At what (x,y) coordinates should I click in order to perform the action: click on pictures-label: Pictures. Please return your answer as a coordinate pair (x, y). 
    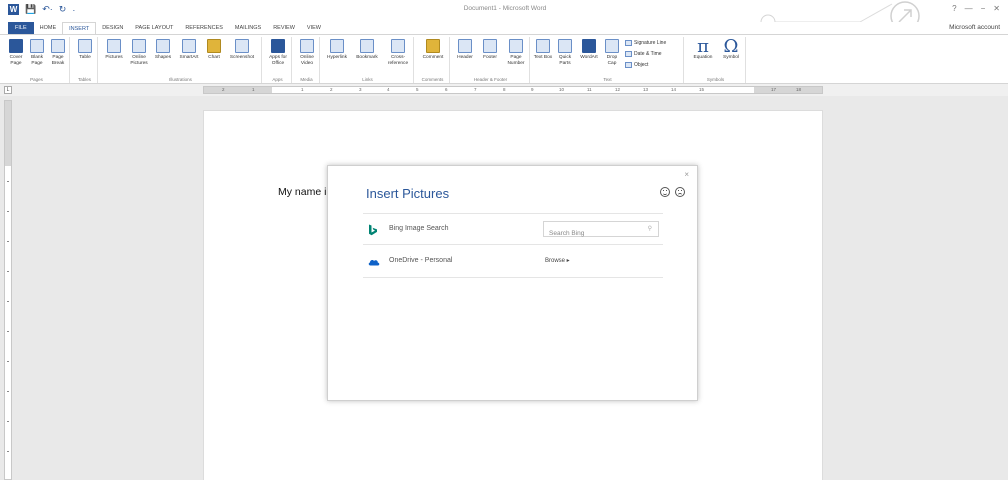
    Looking at the image, I should click on (114, 57).